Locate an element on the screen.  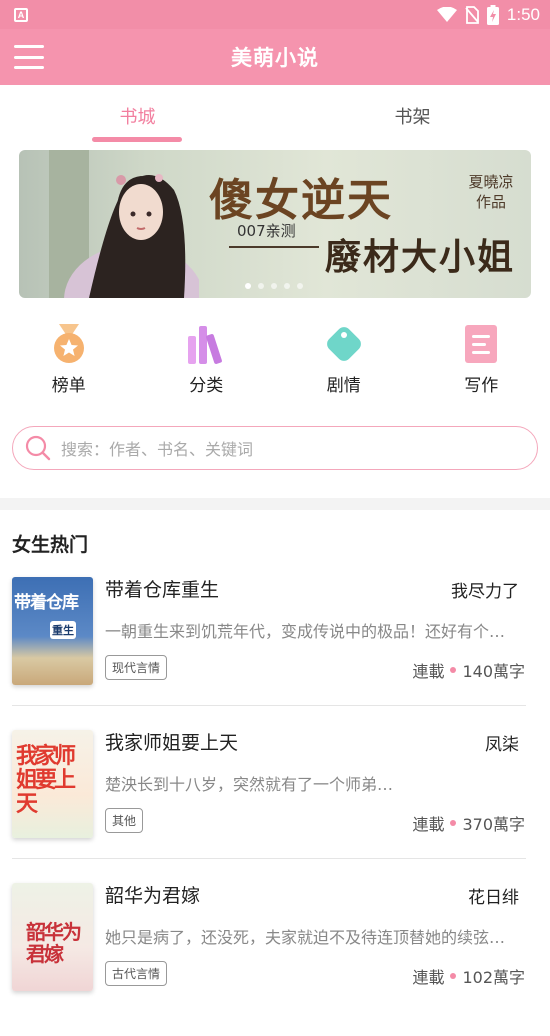
book-cover: 带着仓库 重生 is located at coordinates (52, 631).